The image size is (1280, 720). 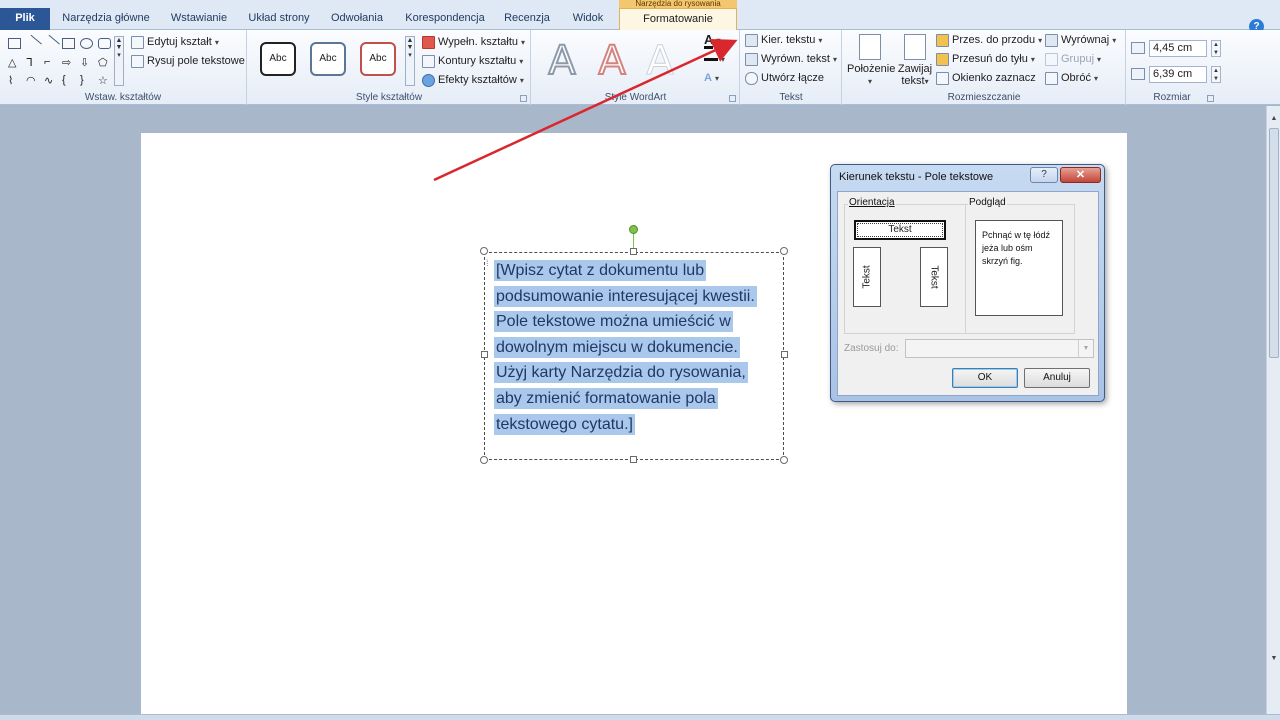 What do you see at coordinates (871, 61) in the screenshot?
I see `position-button: Położenie ▾` at bounding box center [871, 61].